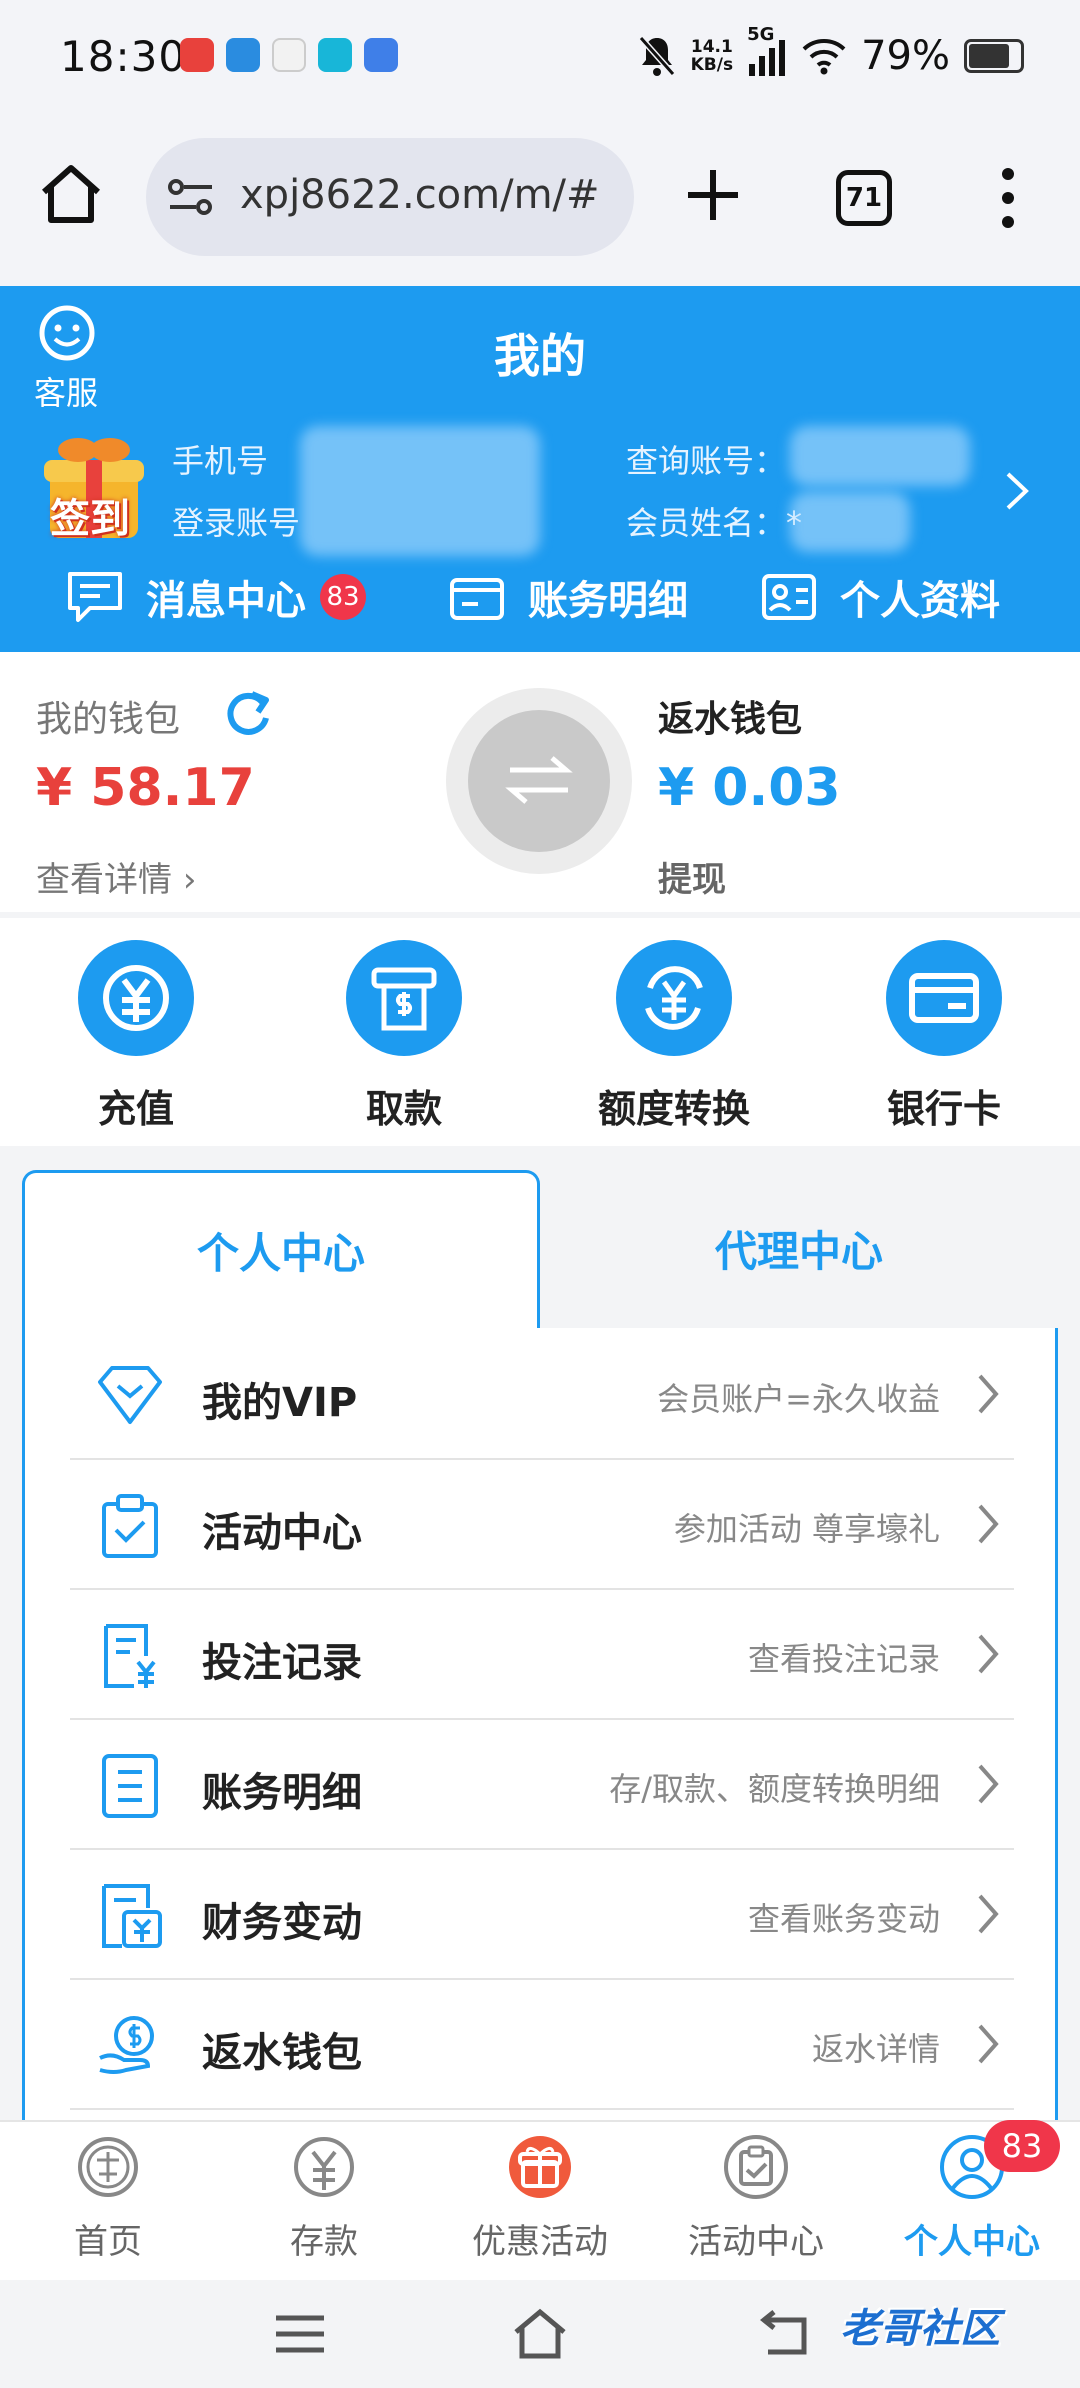  Describe the element at coordinates (126, 2045) in the screenshot. I see `rebate-hand-icon` at that location.